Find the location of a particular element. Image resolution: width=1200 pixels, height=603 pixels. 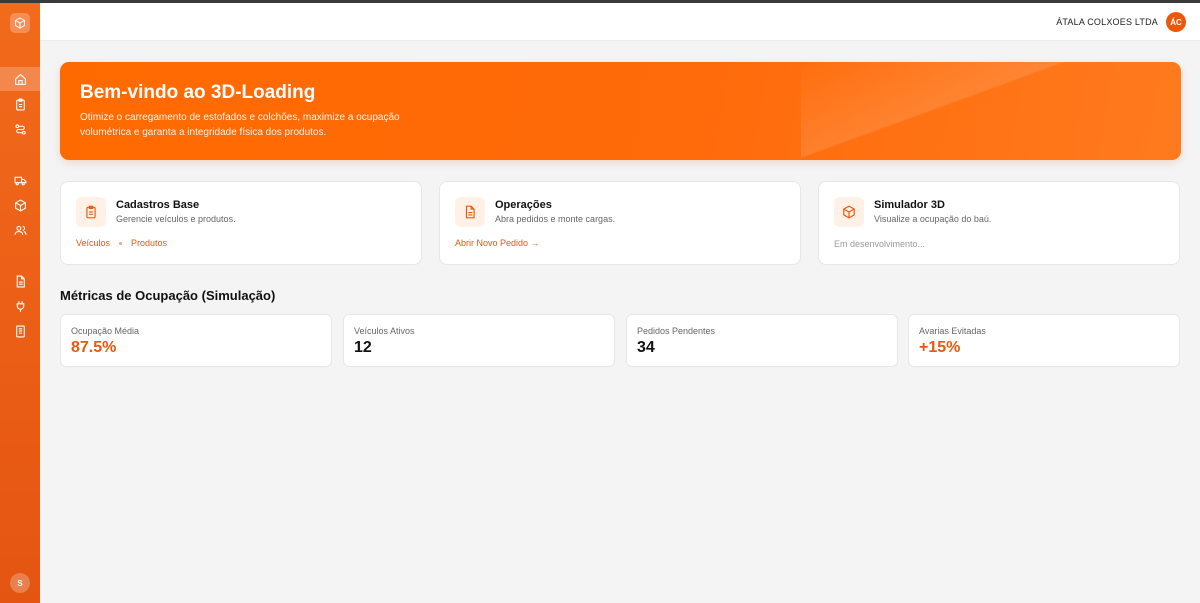

box-icon is located at coordinates (20, 205).